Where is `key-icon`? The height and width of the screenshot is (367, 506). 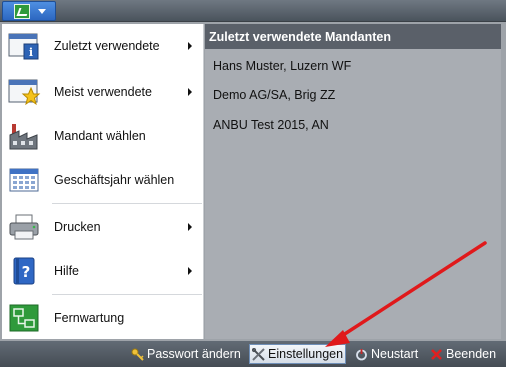 key-icon is located at coordinates (137, 354).